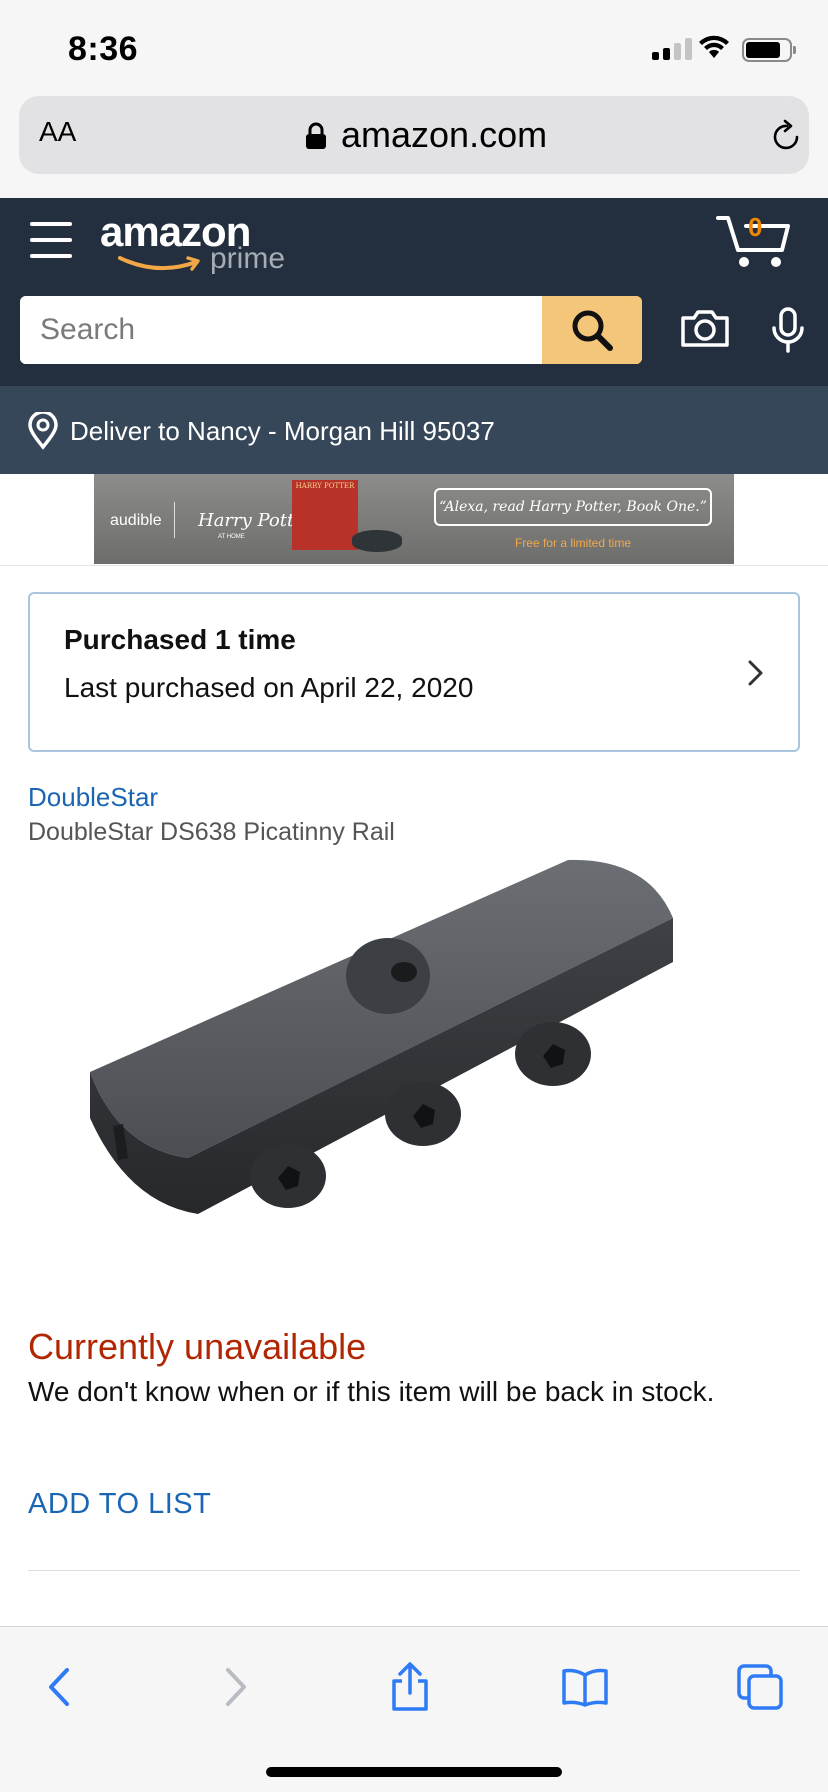 The height and width of the screenshot is (1792, 828). I want to click on search-button, so click(592, 330).